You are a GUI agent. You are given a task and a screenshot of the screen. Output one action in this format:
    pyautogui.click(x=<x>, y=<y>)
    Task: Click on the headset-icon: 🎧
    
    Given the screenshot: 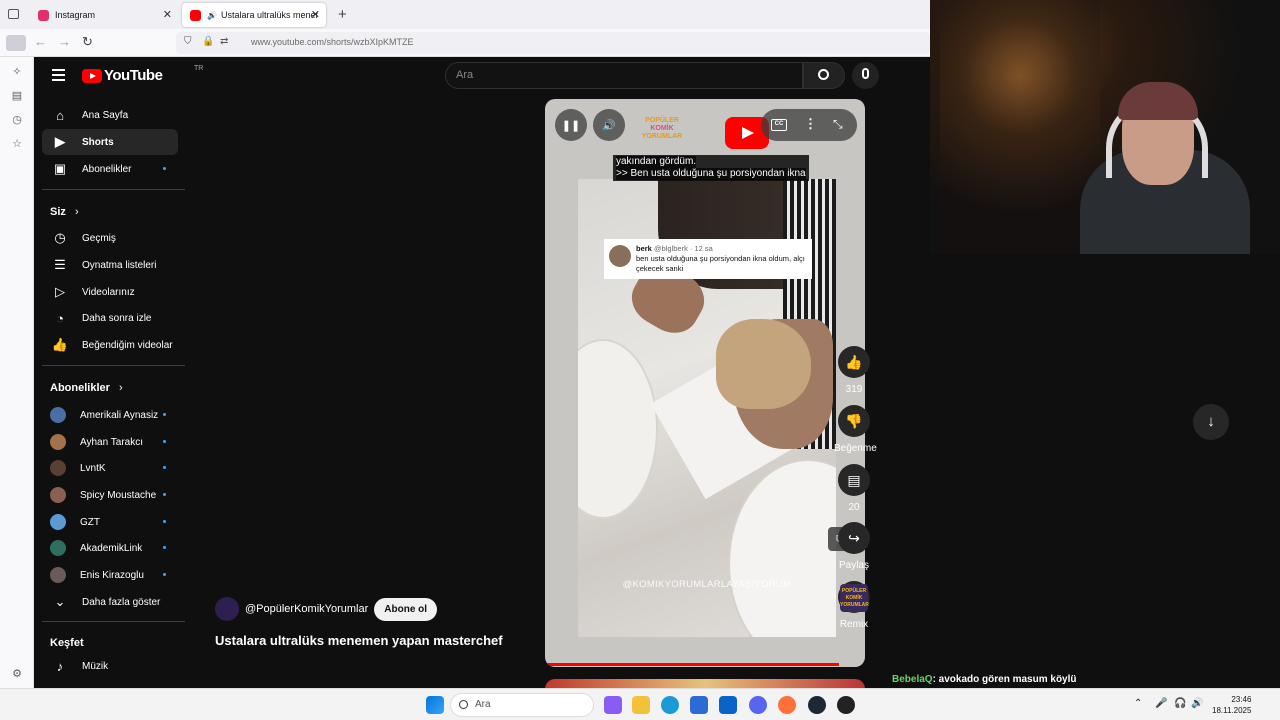 What is the action you would take?
    pyautogui.click(x=1180, y=703)
    